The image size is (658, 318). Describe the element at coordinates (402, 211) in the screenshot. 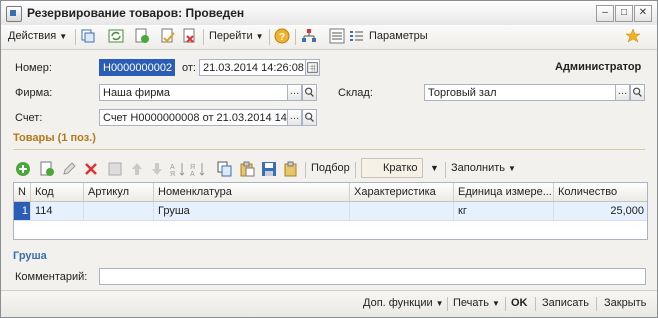

I see `cell-char` at that location.